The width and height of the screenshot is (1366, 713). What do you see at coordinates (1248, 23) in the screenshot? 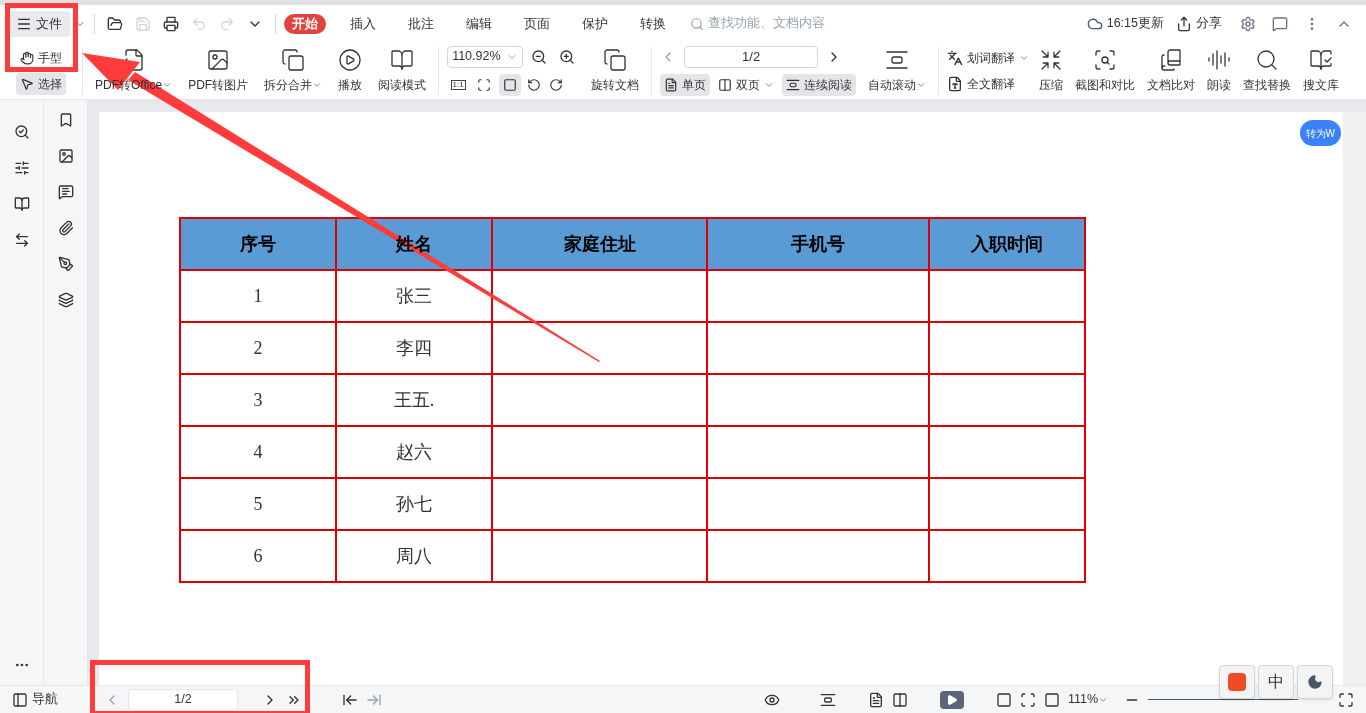
I see `settings-icon` at bounding box center [1248, 23].